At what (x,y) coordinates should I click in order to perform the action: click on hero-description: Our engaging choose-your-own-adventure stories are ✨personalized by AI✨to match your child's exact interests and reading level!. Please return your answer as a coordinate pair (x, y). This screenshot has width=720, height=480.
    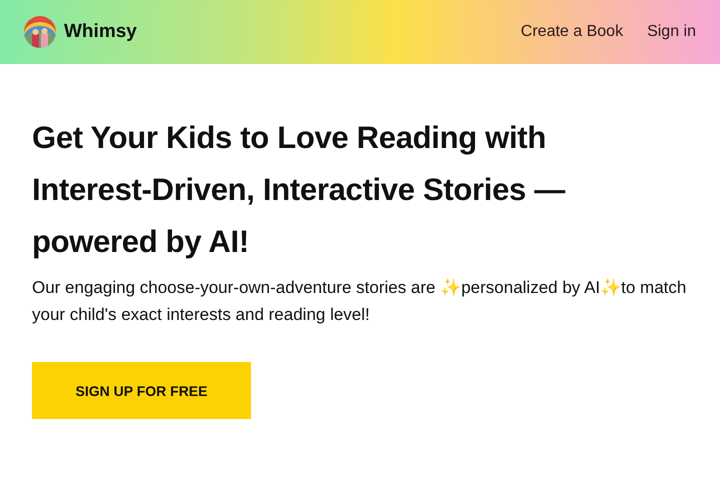
    Looking at the image, I should click on (360, 301).